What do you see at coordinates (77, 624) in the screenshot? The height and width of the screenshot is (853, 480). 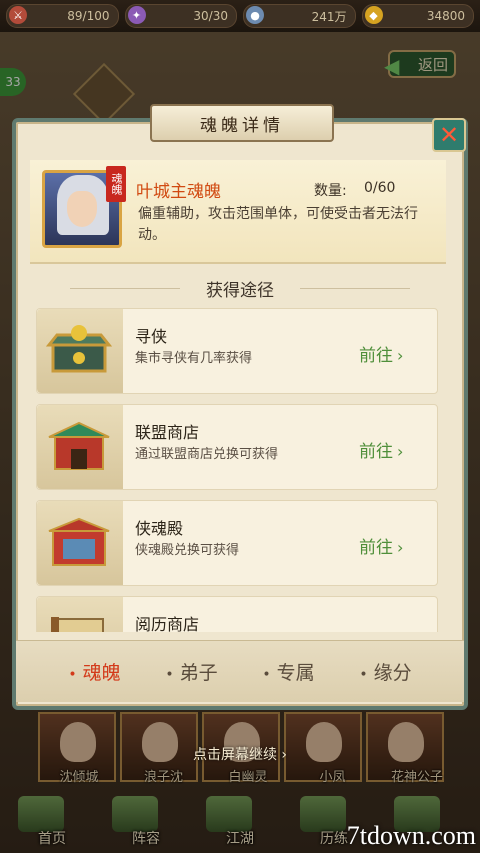 I see `scroll-shop-icon` at bounding box center [77, 624].